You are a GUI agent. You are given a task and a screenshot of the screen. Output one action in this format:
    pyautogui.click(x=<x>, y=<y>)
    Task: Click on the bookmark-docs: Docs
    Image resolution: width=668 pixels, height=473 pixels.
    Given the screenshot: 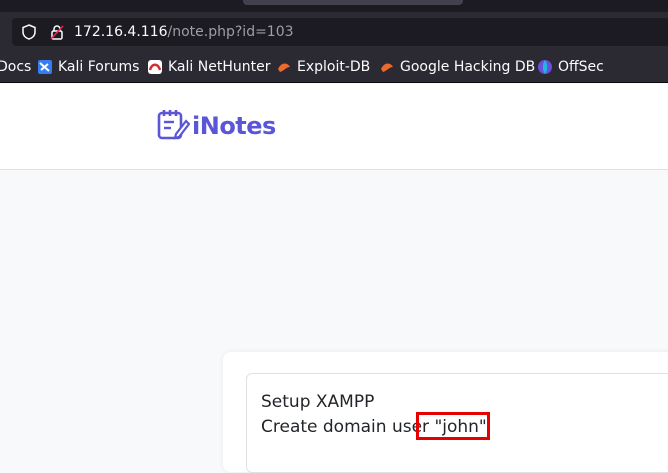 What is the action you would take?
    pyautogui.click(x=15, y=67)
    